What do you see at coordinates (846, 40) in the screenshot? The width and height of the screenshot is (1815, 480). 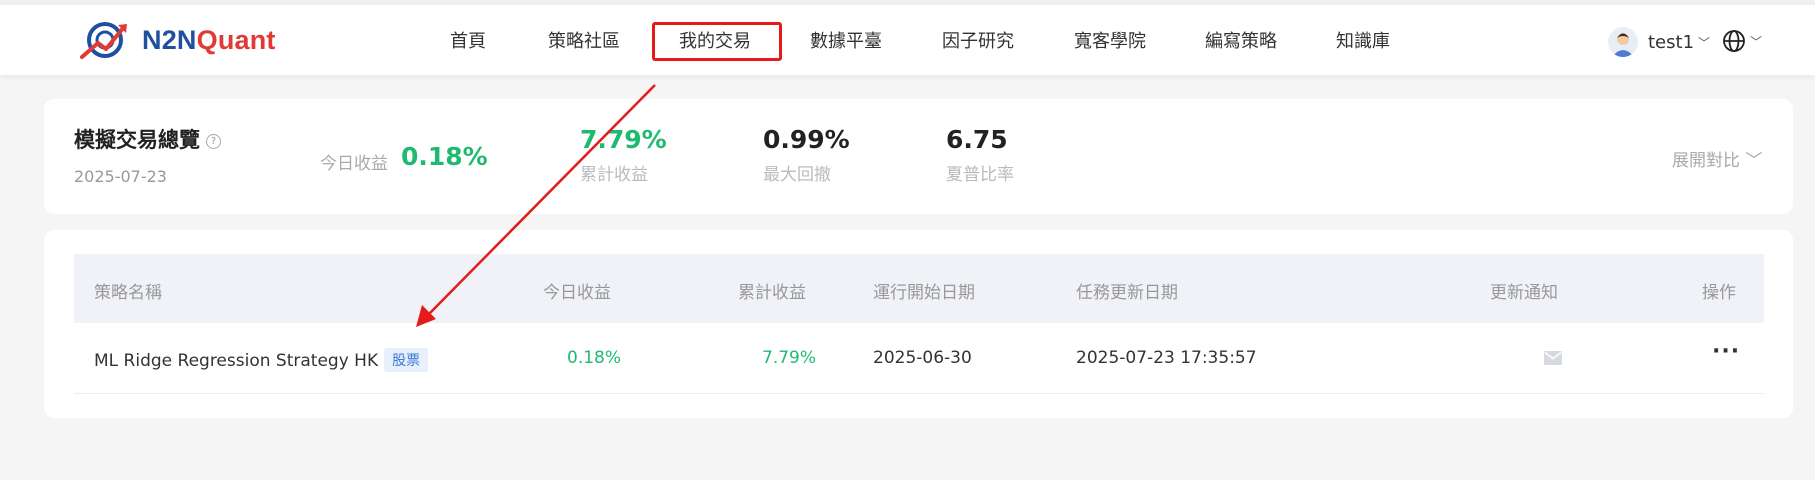 I see `nav-item-data-platform: 數據平臺` at bounding box center [846, 40].